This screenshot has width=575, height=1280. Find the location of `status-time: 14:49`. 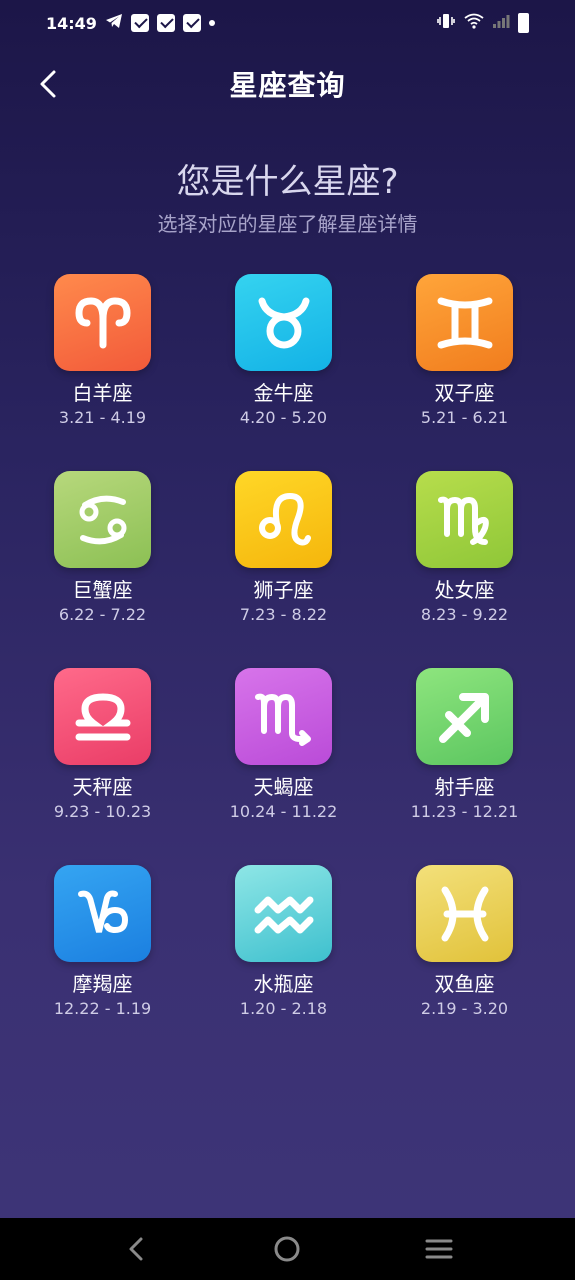

status-time: 14:49 is located at coordinates (71, 23).